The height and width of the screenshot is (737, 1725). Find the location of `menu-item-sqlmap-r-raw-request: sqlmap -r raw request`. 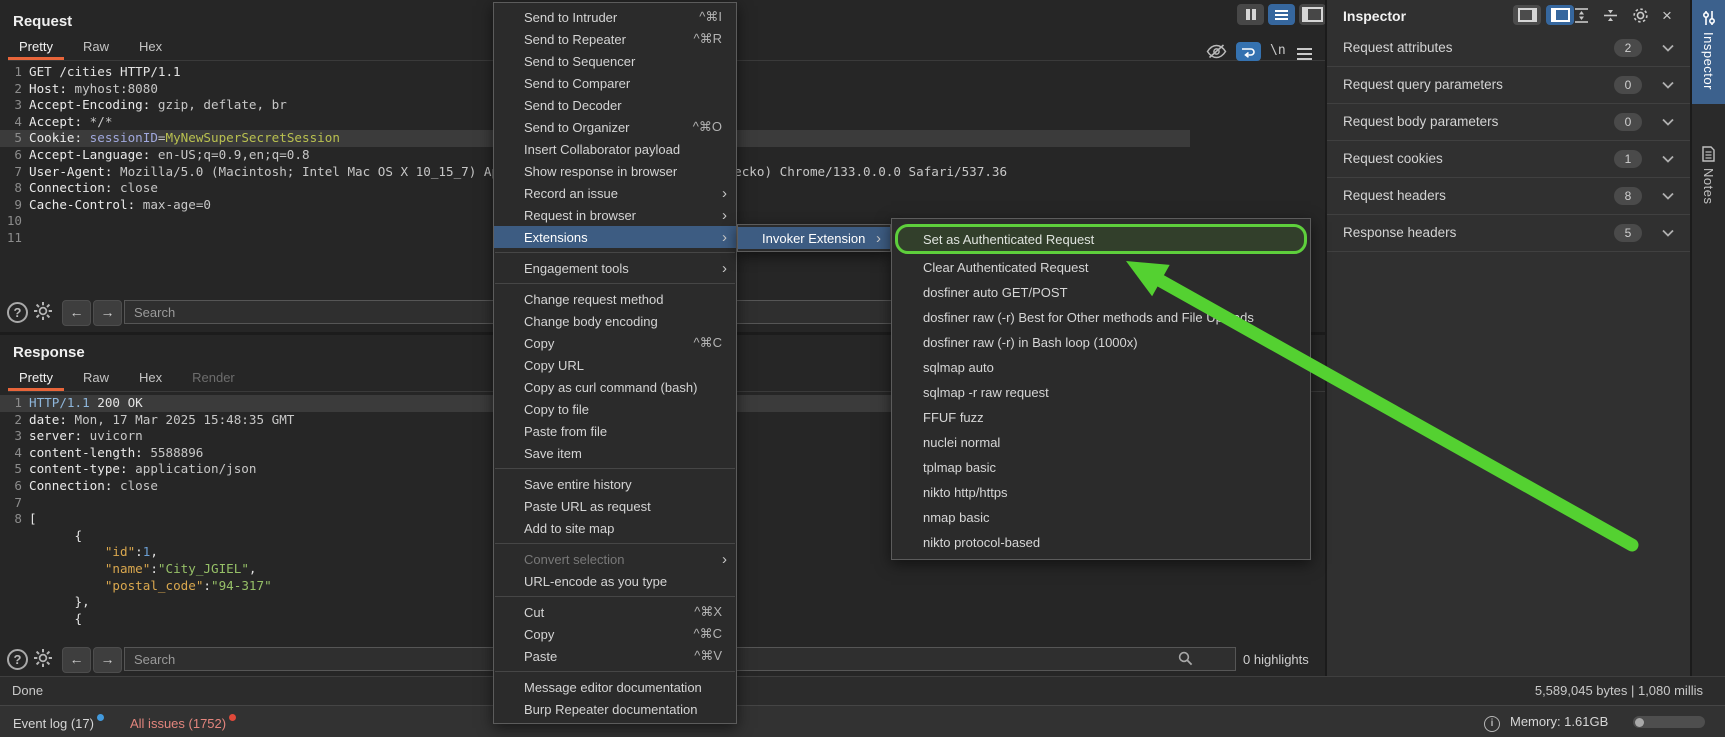

menu-item-sqlmap-r-raw-request: sqlmap -r raw request is located at coordinates (1101, 392).